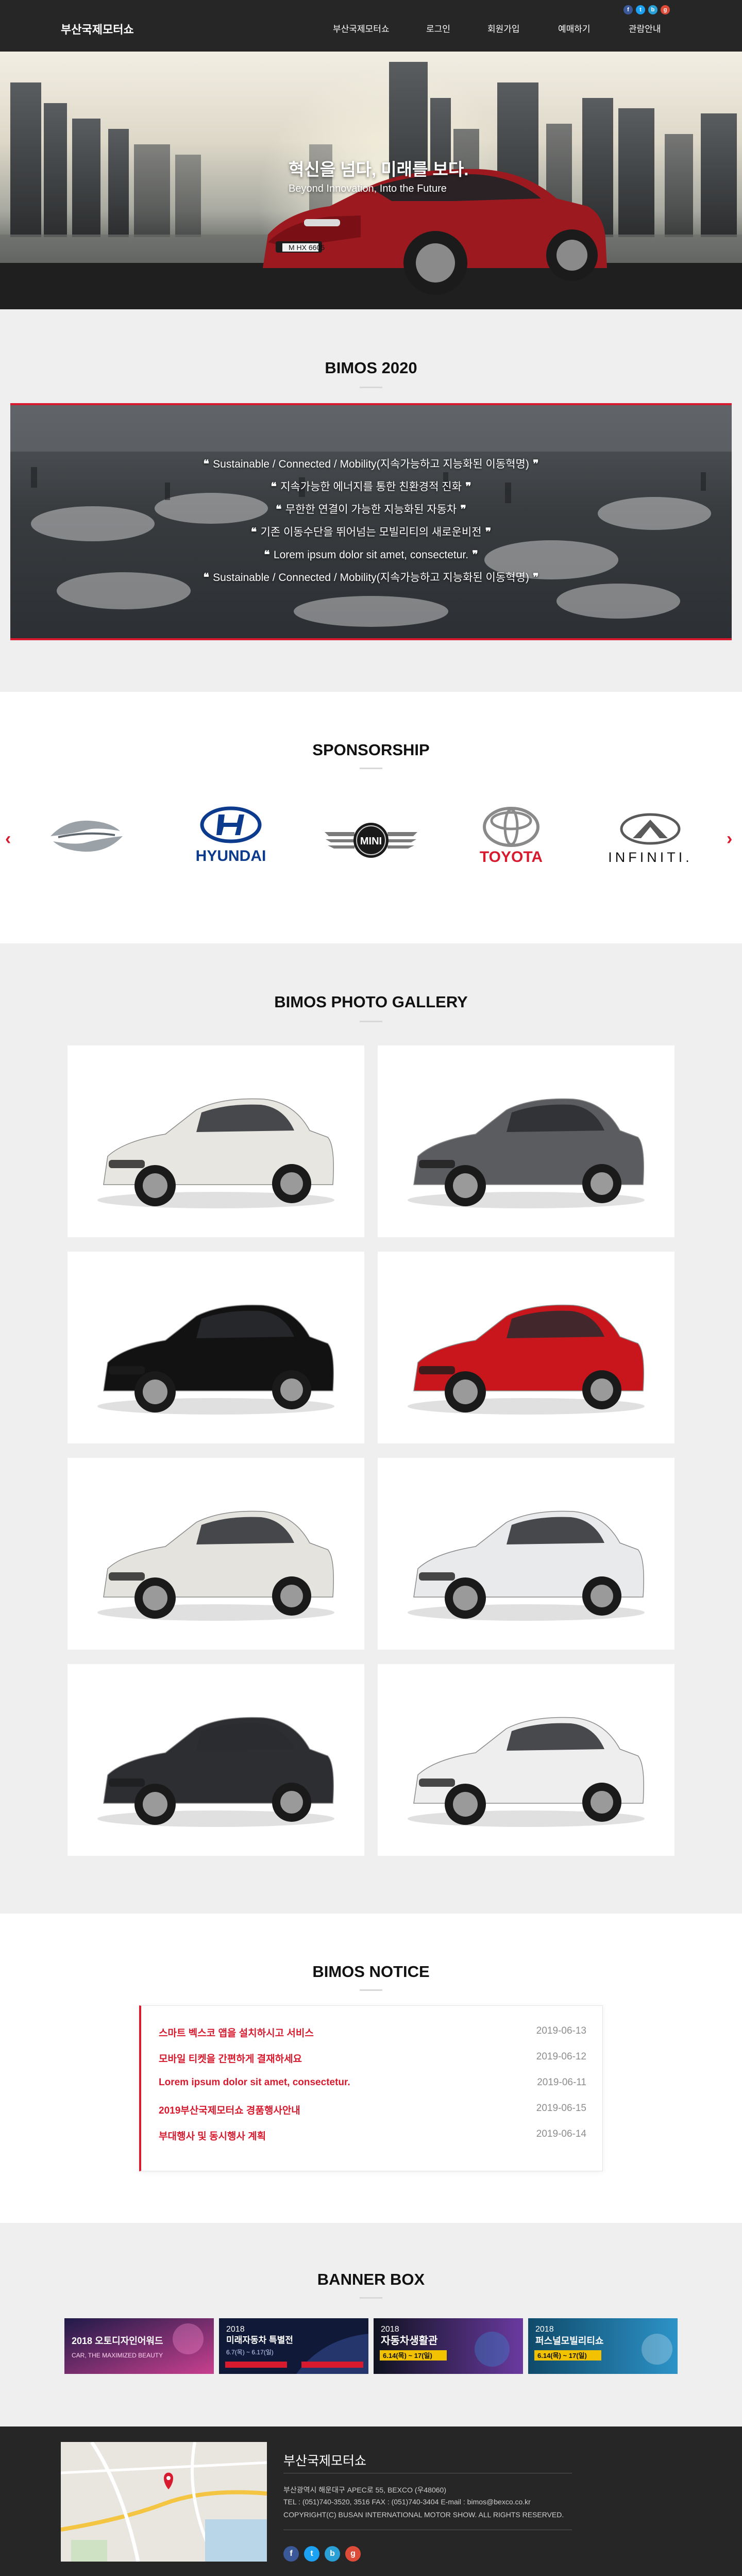 Image resolution: width=742 pixels, height=2576 pixels. I want to click on notice-item-date: 2019-06-12, so click(561, 2056).